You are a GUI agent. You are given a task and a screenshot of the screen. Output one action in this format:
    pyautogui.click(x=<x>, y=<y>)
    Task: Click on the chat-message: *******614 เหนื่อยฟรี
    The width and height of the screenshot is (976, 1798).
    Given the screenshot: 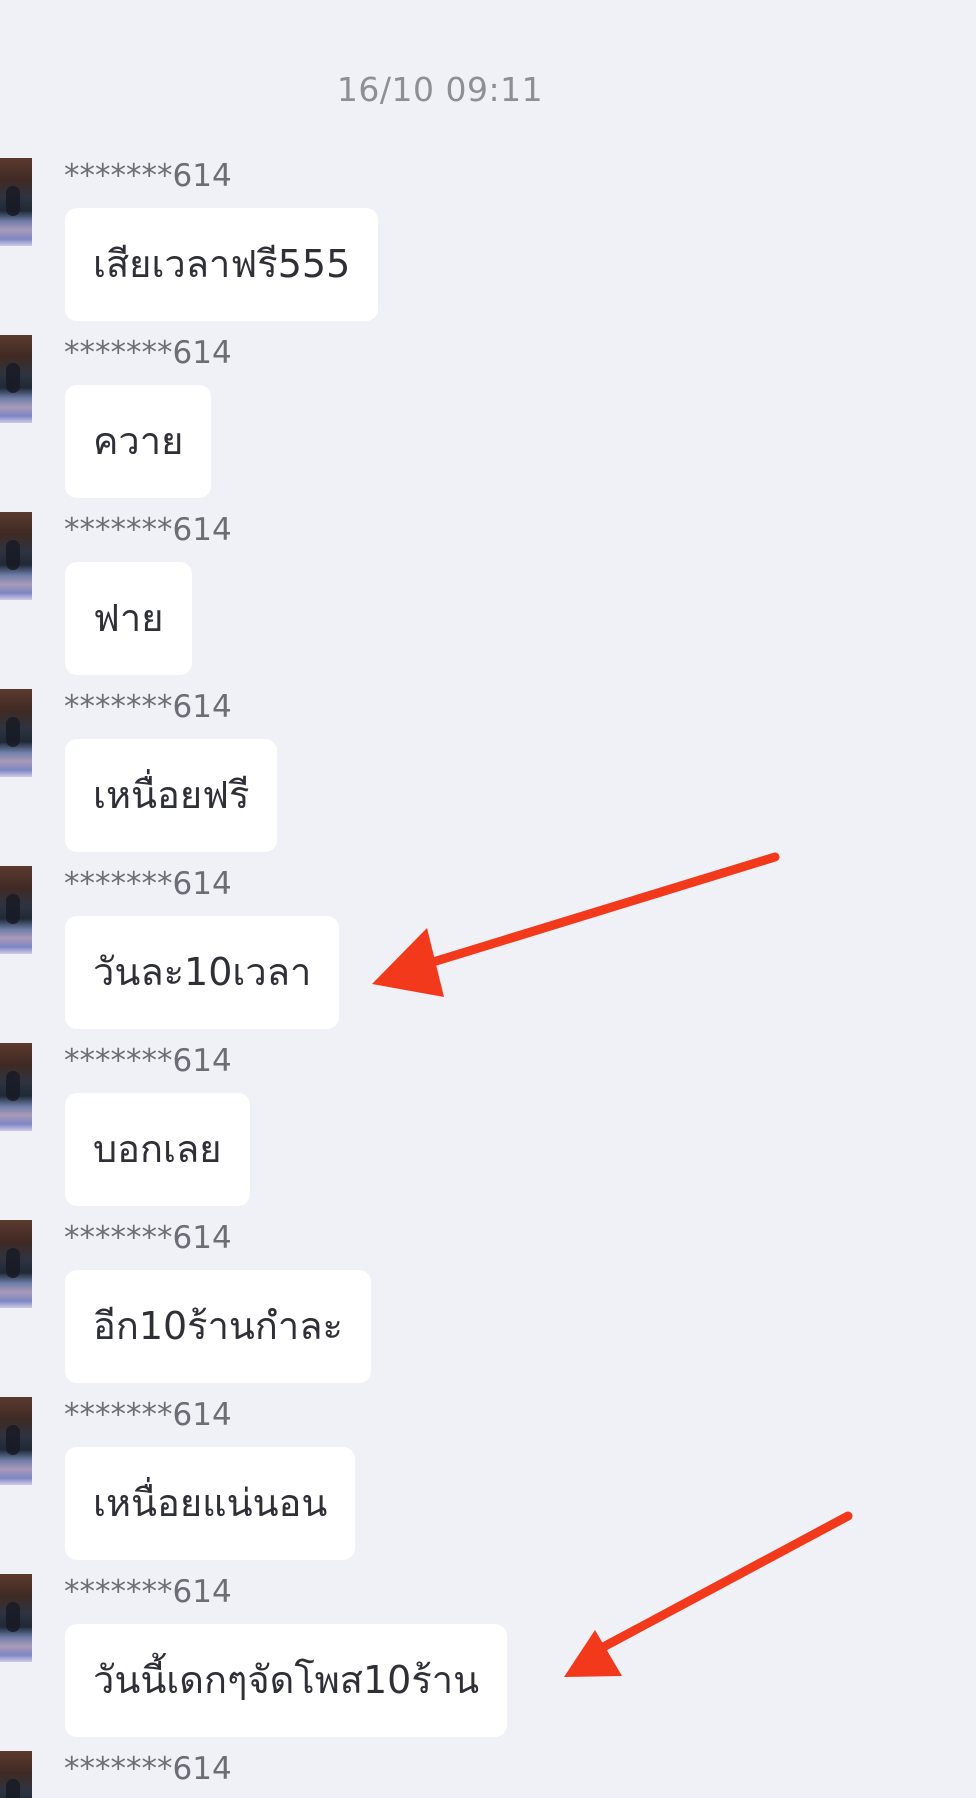 What is the action you would take?
    pyautogui.click(x=488, y=777)
    